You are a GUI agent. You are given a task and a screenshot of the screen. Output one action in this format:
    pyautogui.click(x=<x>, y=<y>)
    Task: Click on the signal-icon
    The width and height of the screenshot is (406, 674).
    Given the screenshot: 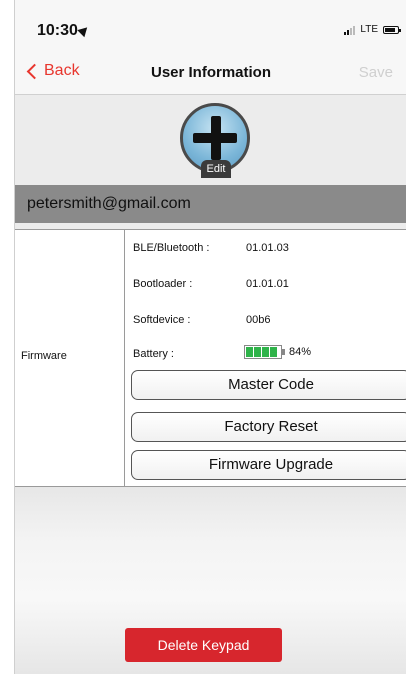 What is the action you would take?
    pyautogui.click(x=350, y=30)
    